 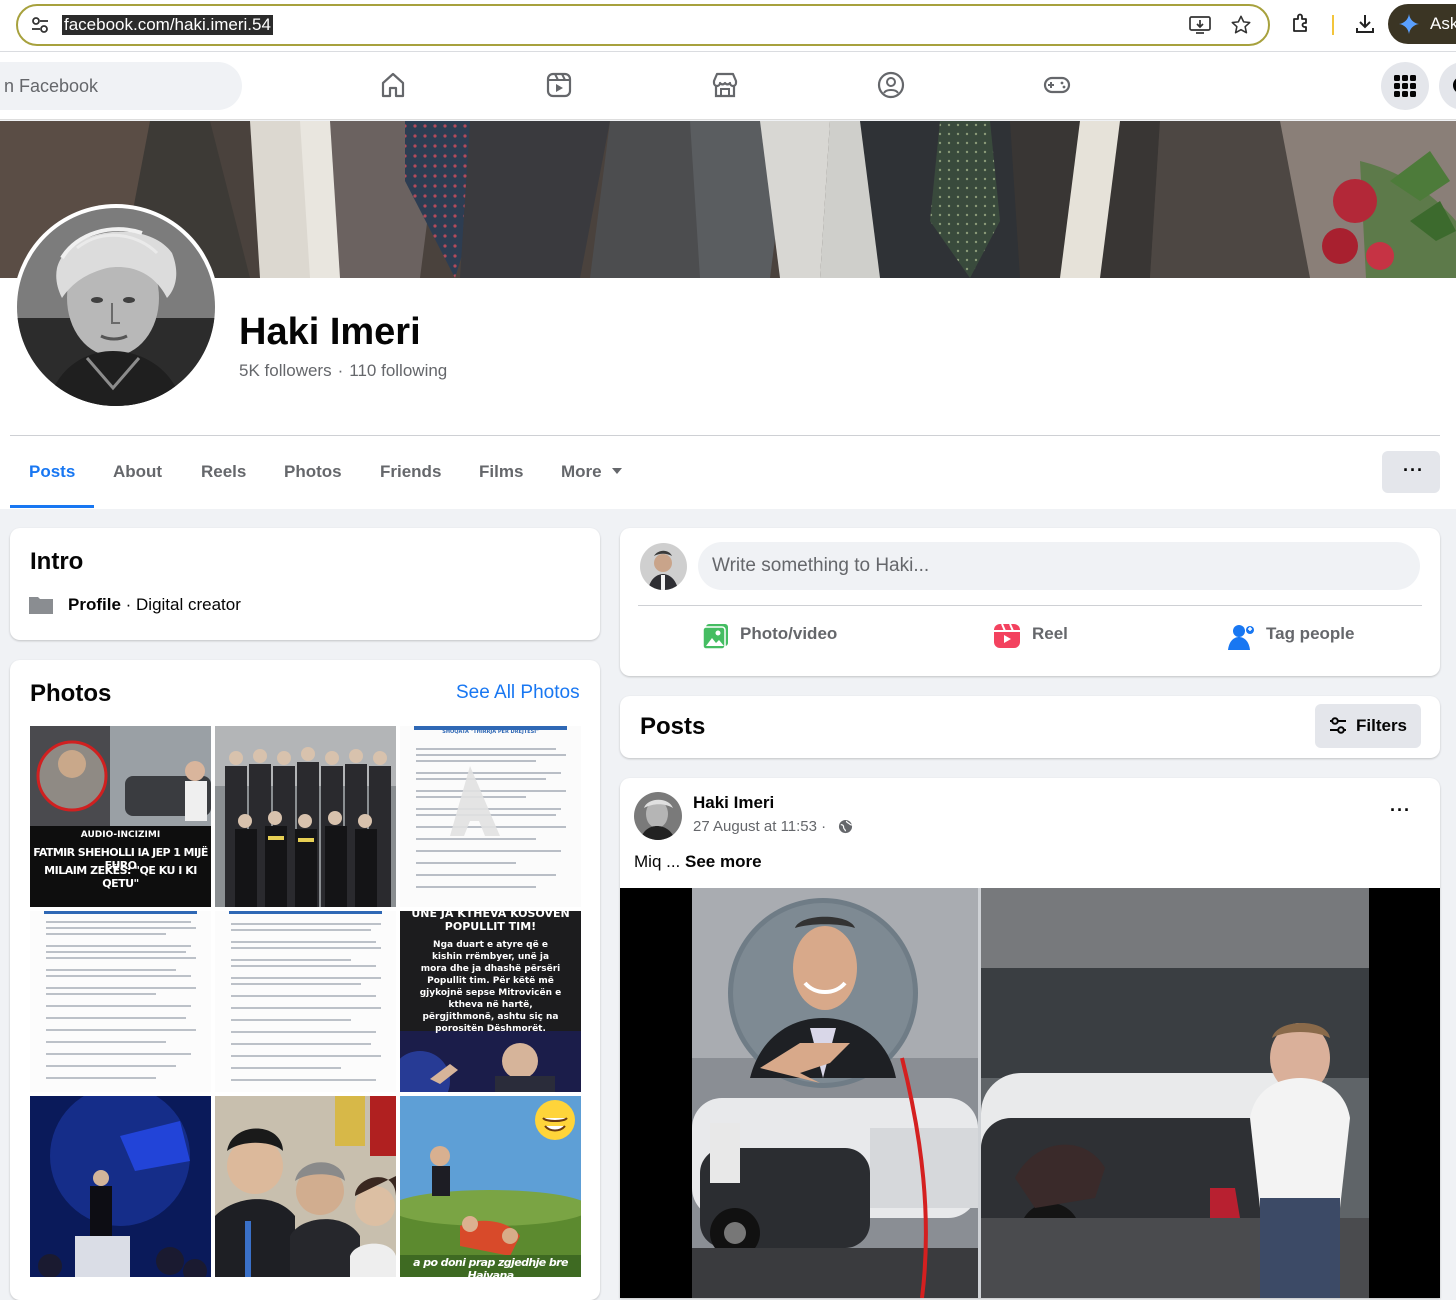 I want to click on intro-title: Intro, so click(x=57, y=561).